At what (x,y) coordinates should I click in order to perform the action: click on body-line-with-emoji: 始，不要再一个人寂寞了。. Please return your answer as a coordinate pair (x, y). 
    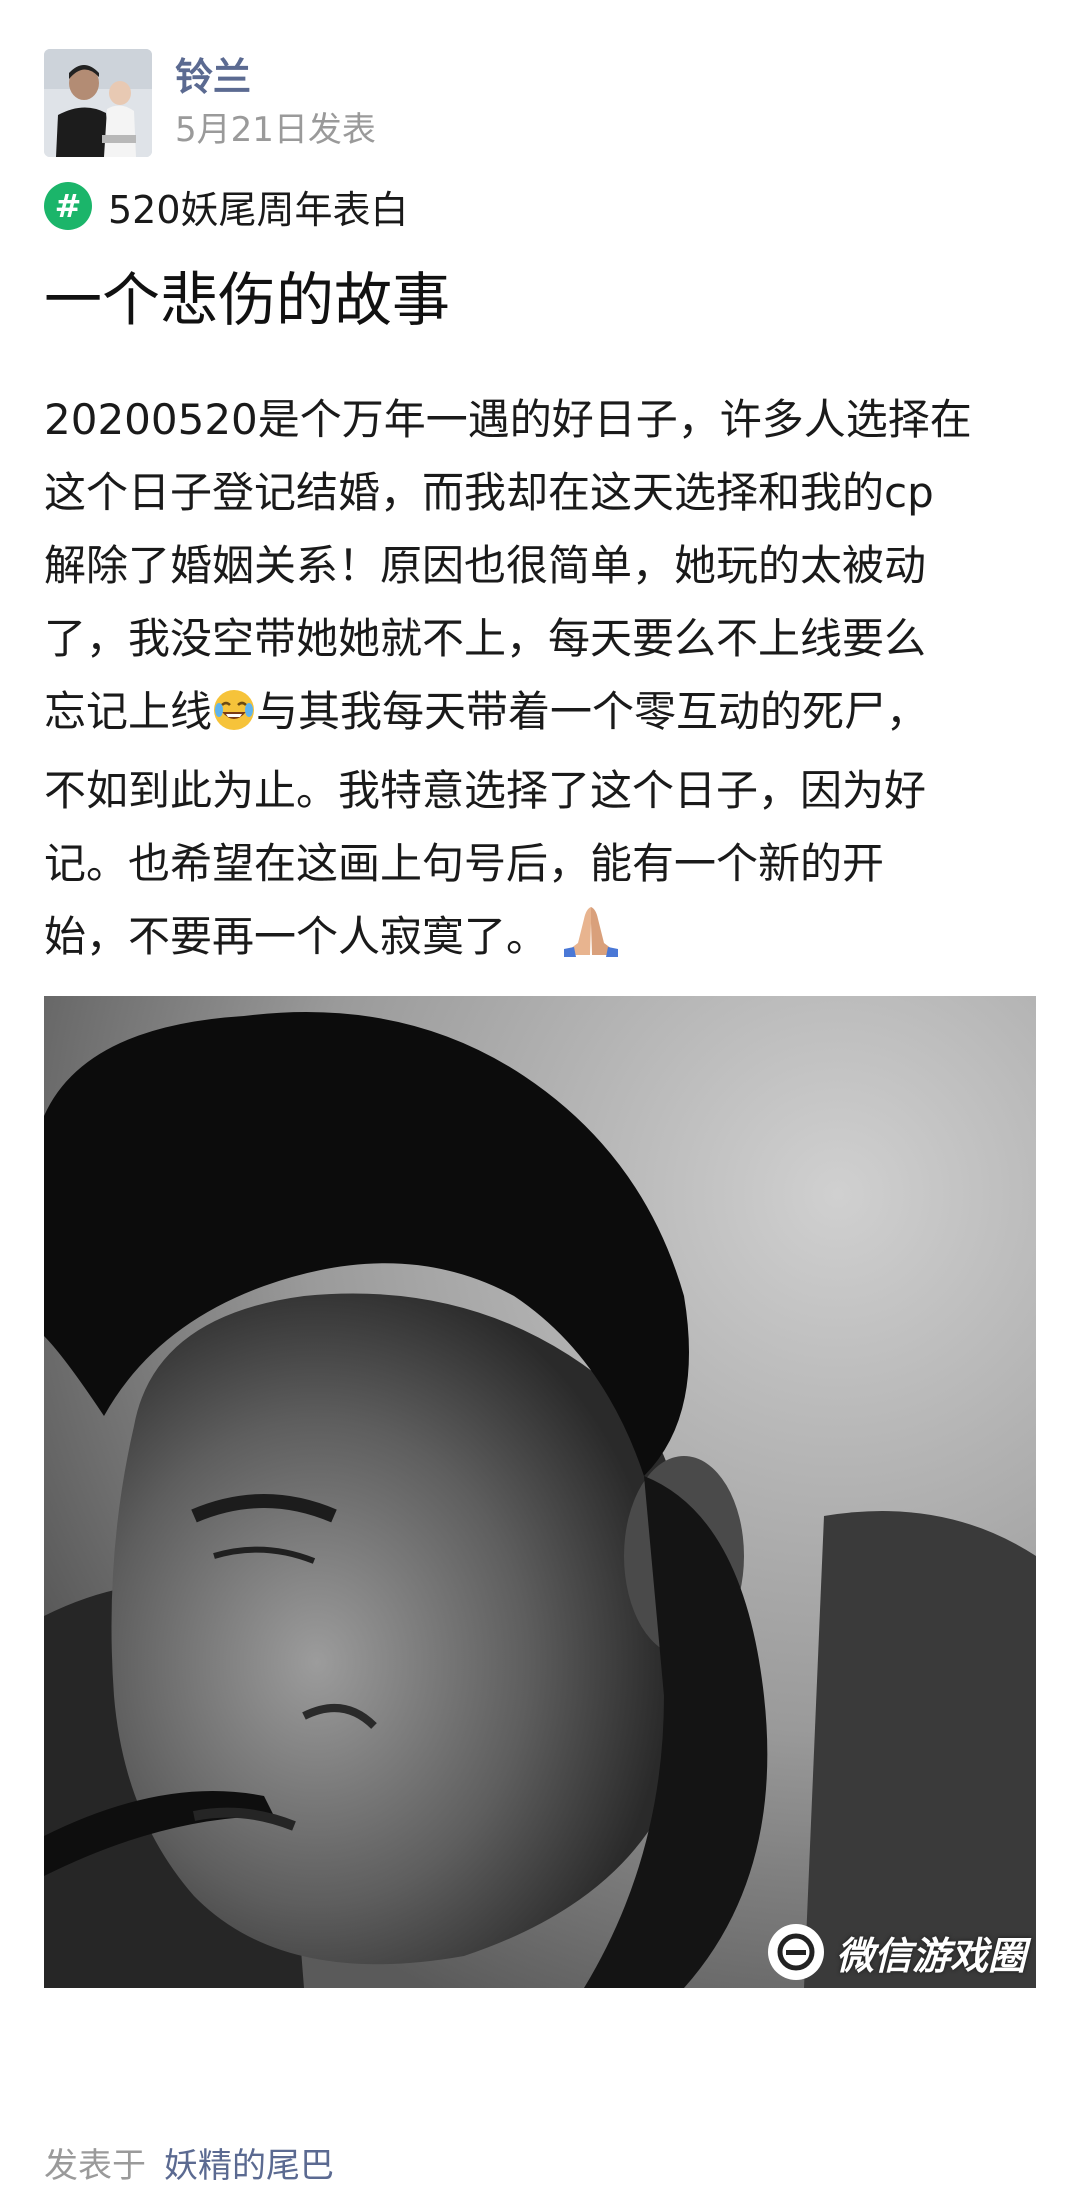
    Looking at the image, I should click on (544, 939).